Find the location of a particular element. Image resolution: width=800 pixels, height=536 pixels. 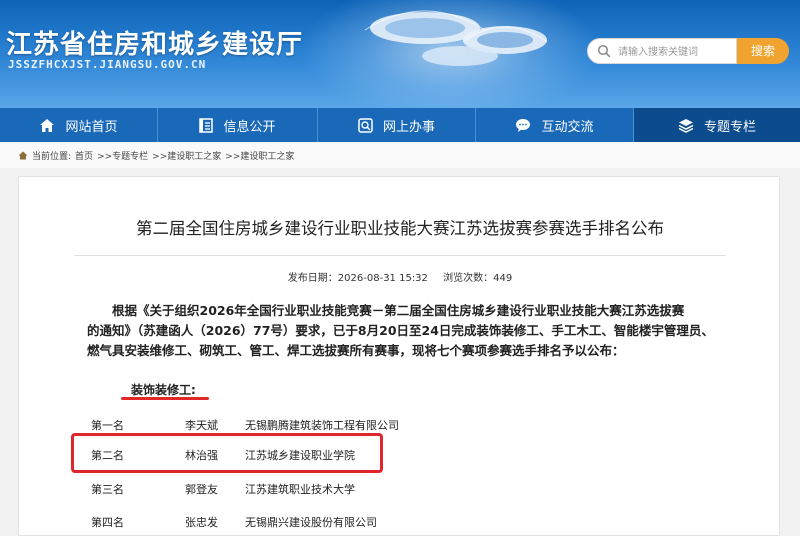

organization: 江苏建筑职业技术大学 is located at coordinates (300, 489).